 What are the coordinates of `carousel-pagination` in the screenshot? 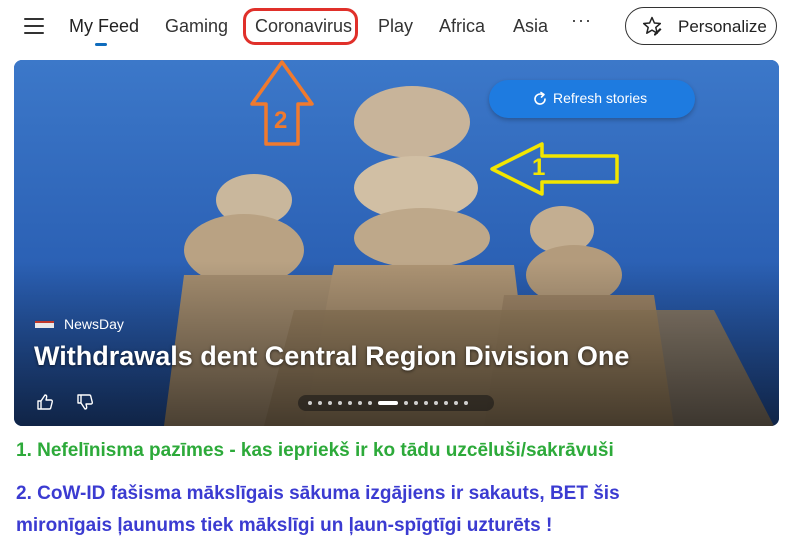 It's located at (396, 403).